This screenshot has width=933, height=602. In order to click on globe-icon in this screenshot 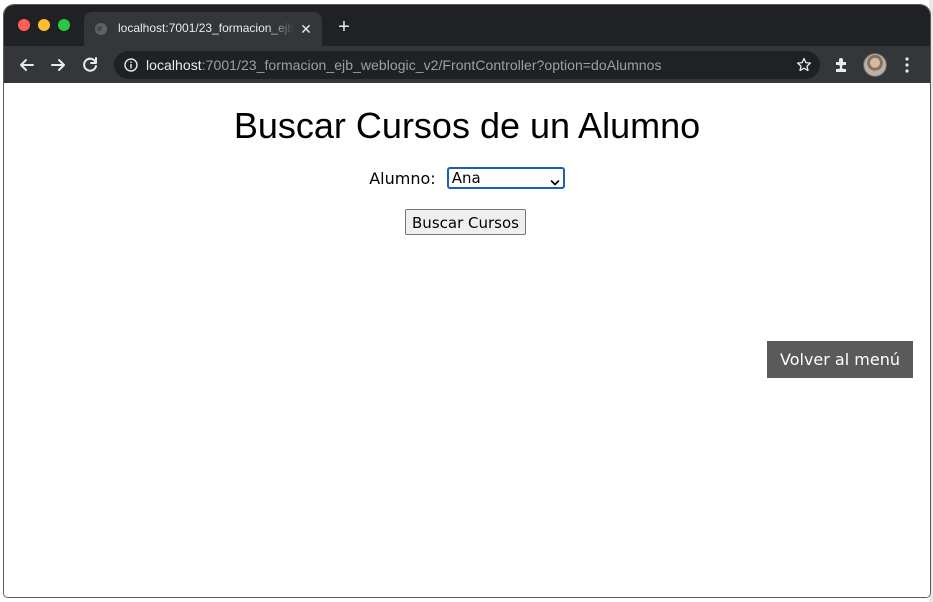, I will do `click(101, 29)`.